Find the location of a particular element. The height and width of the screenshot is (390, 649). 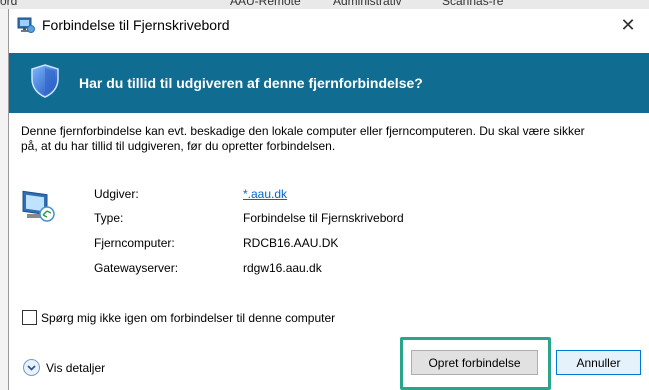

show-details-toggle: Vis detaljer is located at coordinates (64, 367).